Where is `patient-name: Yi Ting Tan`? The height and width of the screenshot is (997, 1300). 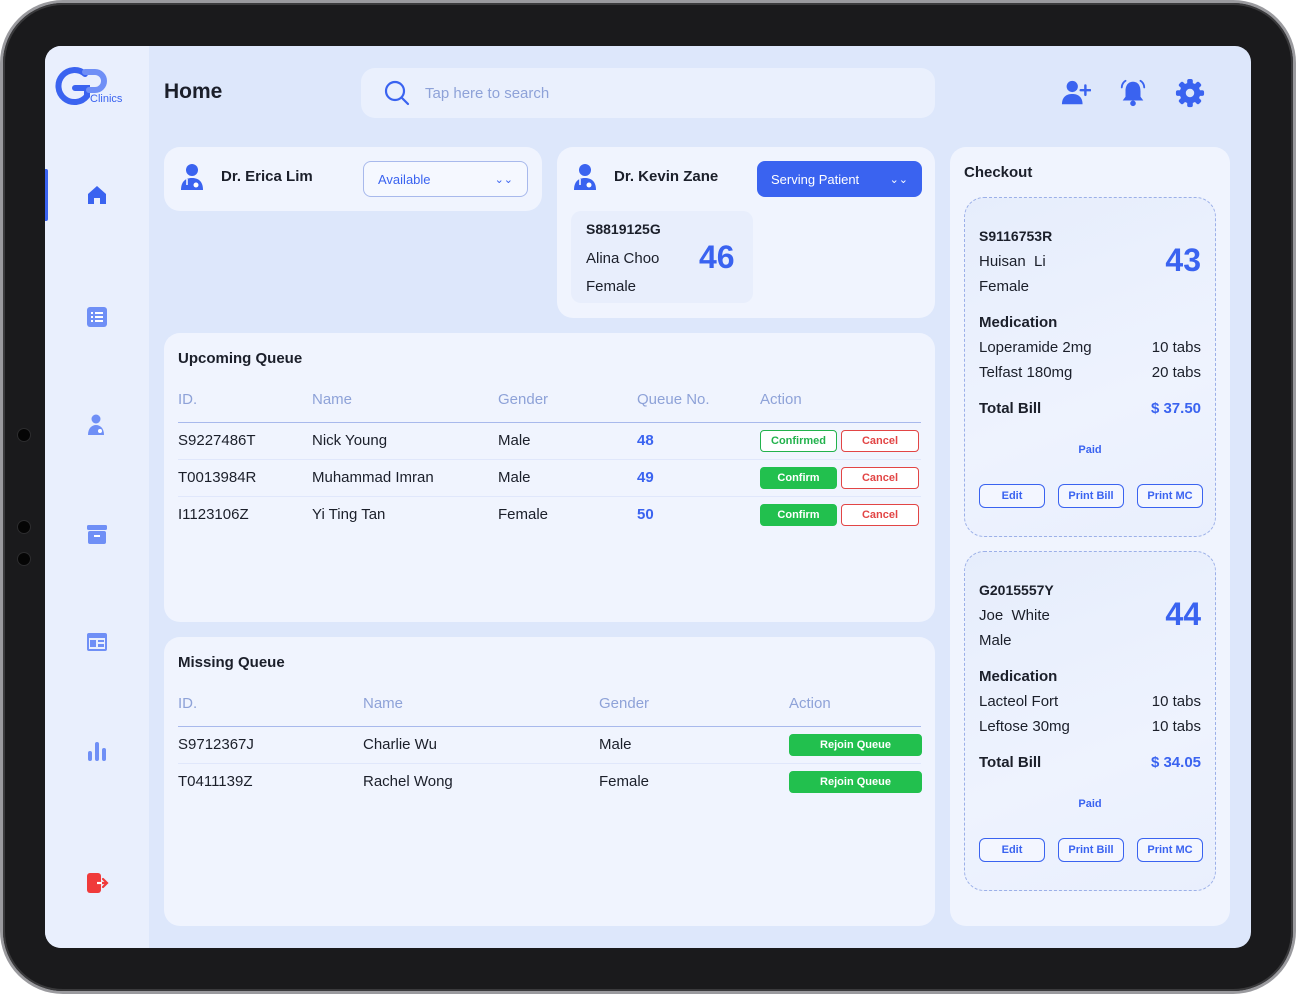 patient-name: Yi Ting Tan is located at coordinates (405, 514).